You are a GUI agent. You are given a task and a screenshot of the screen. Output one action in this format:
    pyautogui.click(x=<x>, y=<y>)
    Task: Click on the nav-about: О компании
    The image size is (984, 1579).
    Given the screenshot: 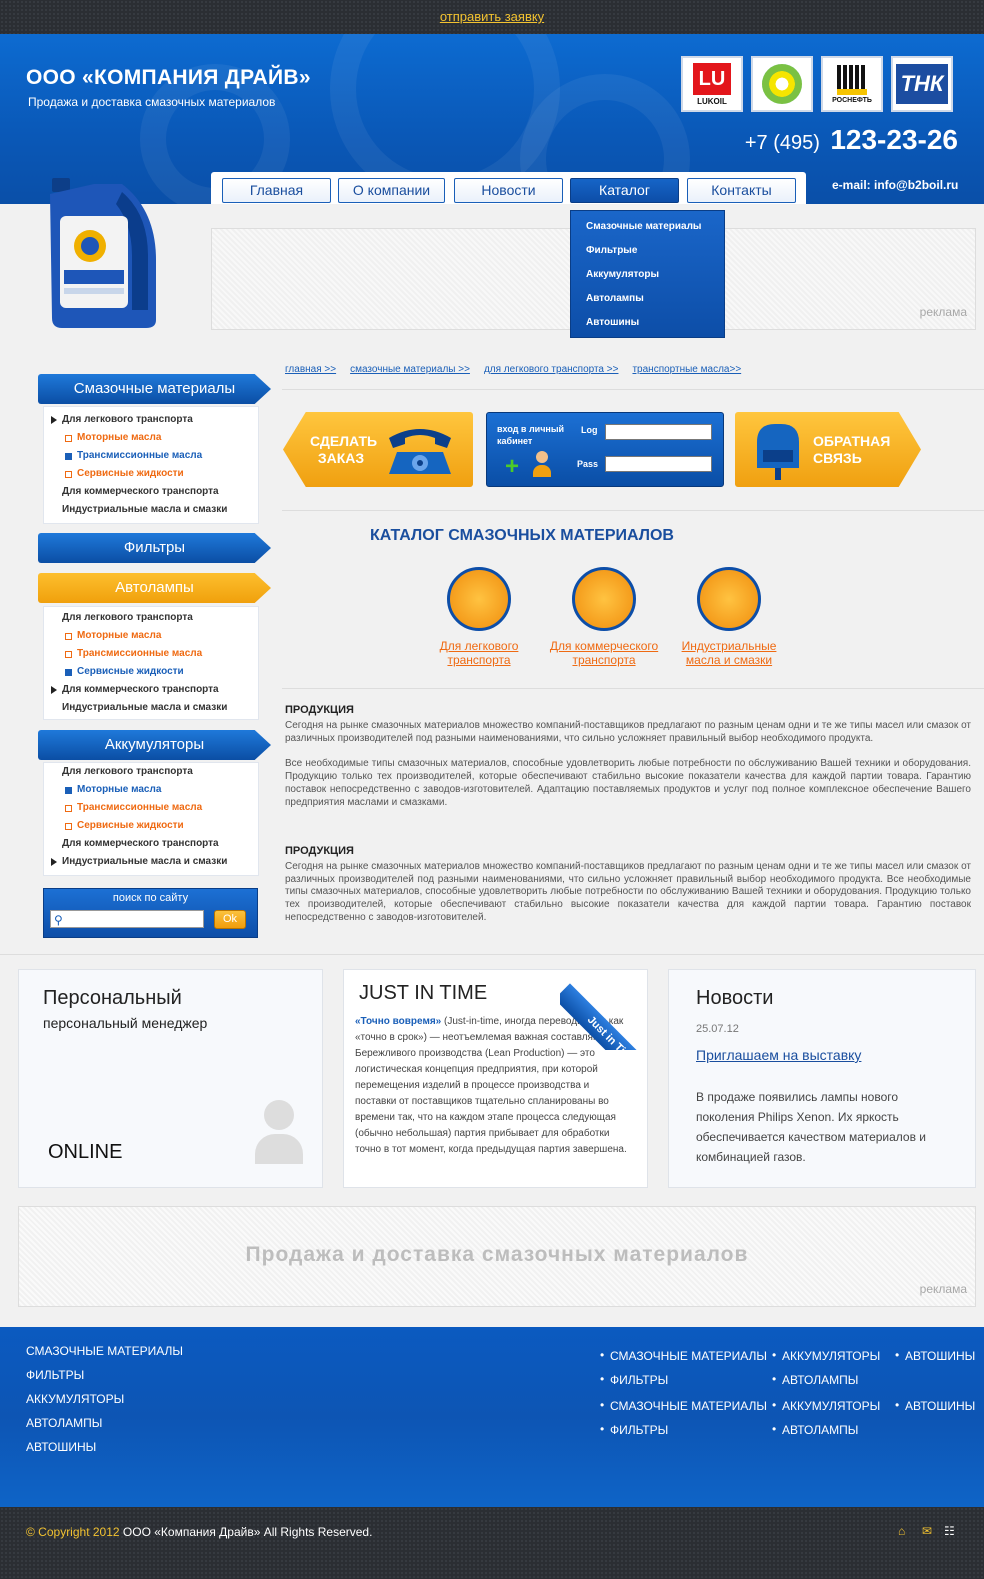 What is the action you would take?
    pyautogui.click(x=391, y=190)
    